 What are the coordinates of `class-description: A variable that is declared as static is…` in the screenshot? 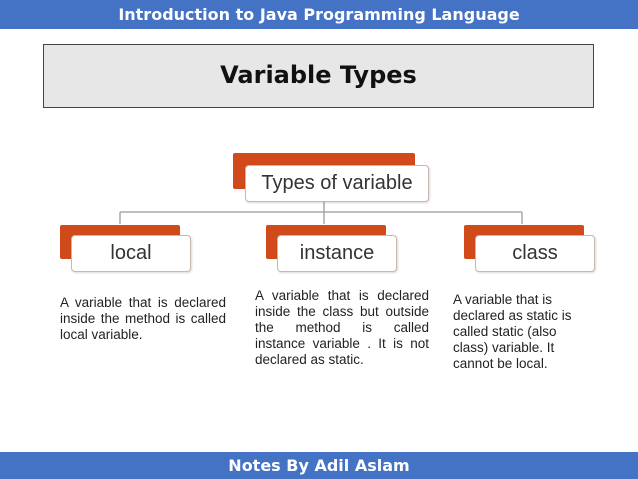 It's located at (512, 331).